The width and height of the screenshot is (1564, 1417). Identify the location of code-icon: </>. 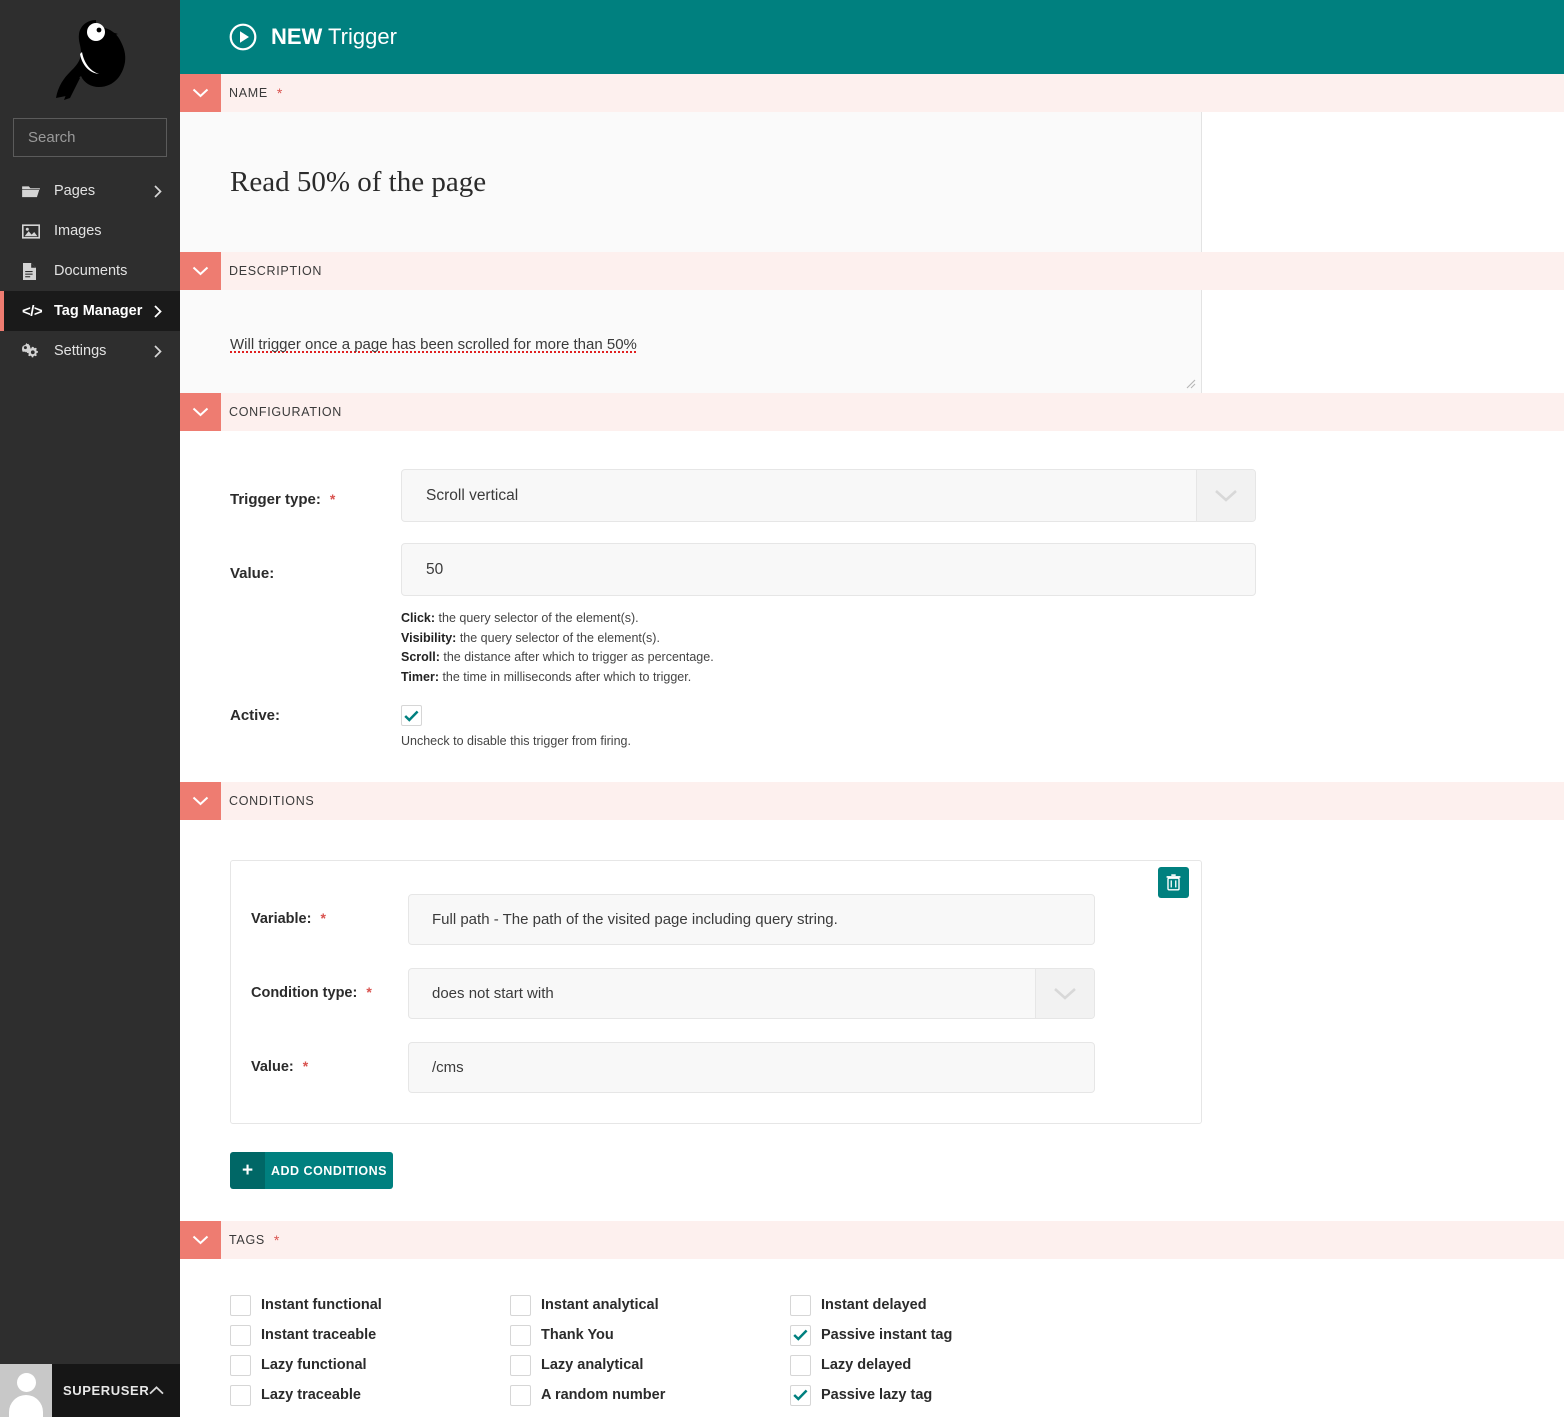
(32, 311).